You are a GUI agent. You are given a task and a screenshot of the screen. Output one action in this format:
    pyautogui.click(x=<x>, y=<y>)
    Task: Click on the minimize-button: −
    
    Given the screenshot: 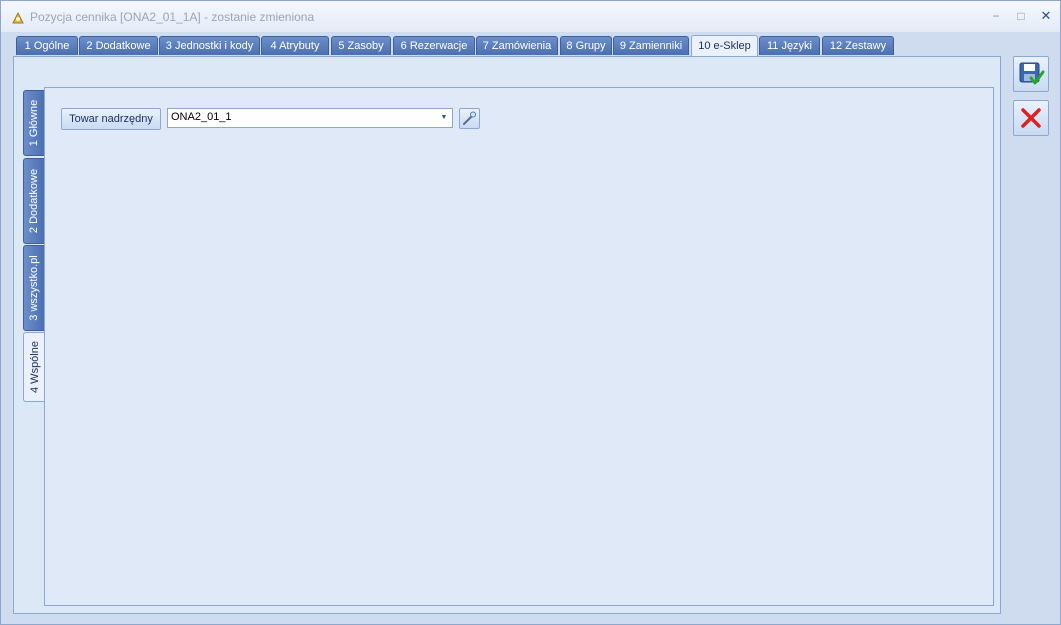 What is the action you would take?
    pyautogui.click(x=996, y=16)
    